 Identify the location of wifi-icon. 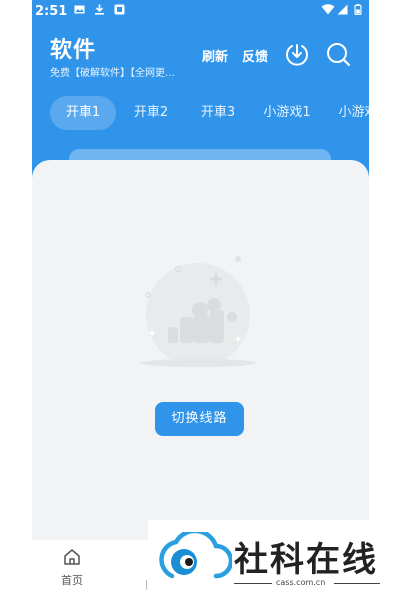
(328, 9).